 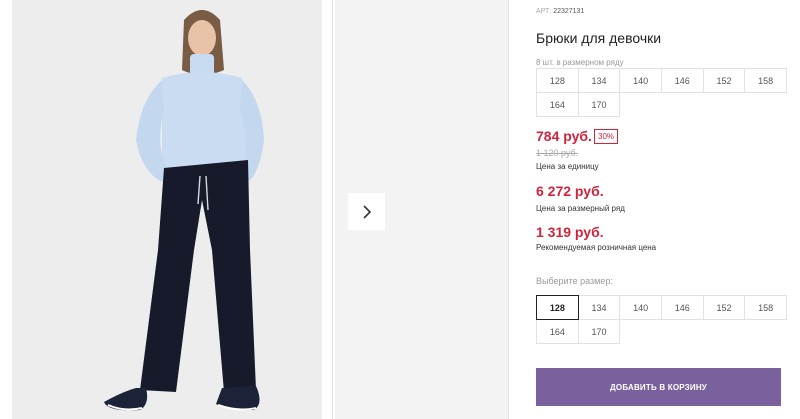 I want to click on pack-size-grid: 128 134 140 146 152 158 164 170, so click(x=661, y=92).